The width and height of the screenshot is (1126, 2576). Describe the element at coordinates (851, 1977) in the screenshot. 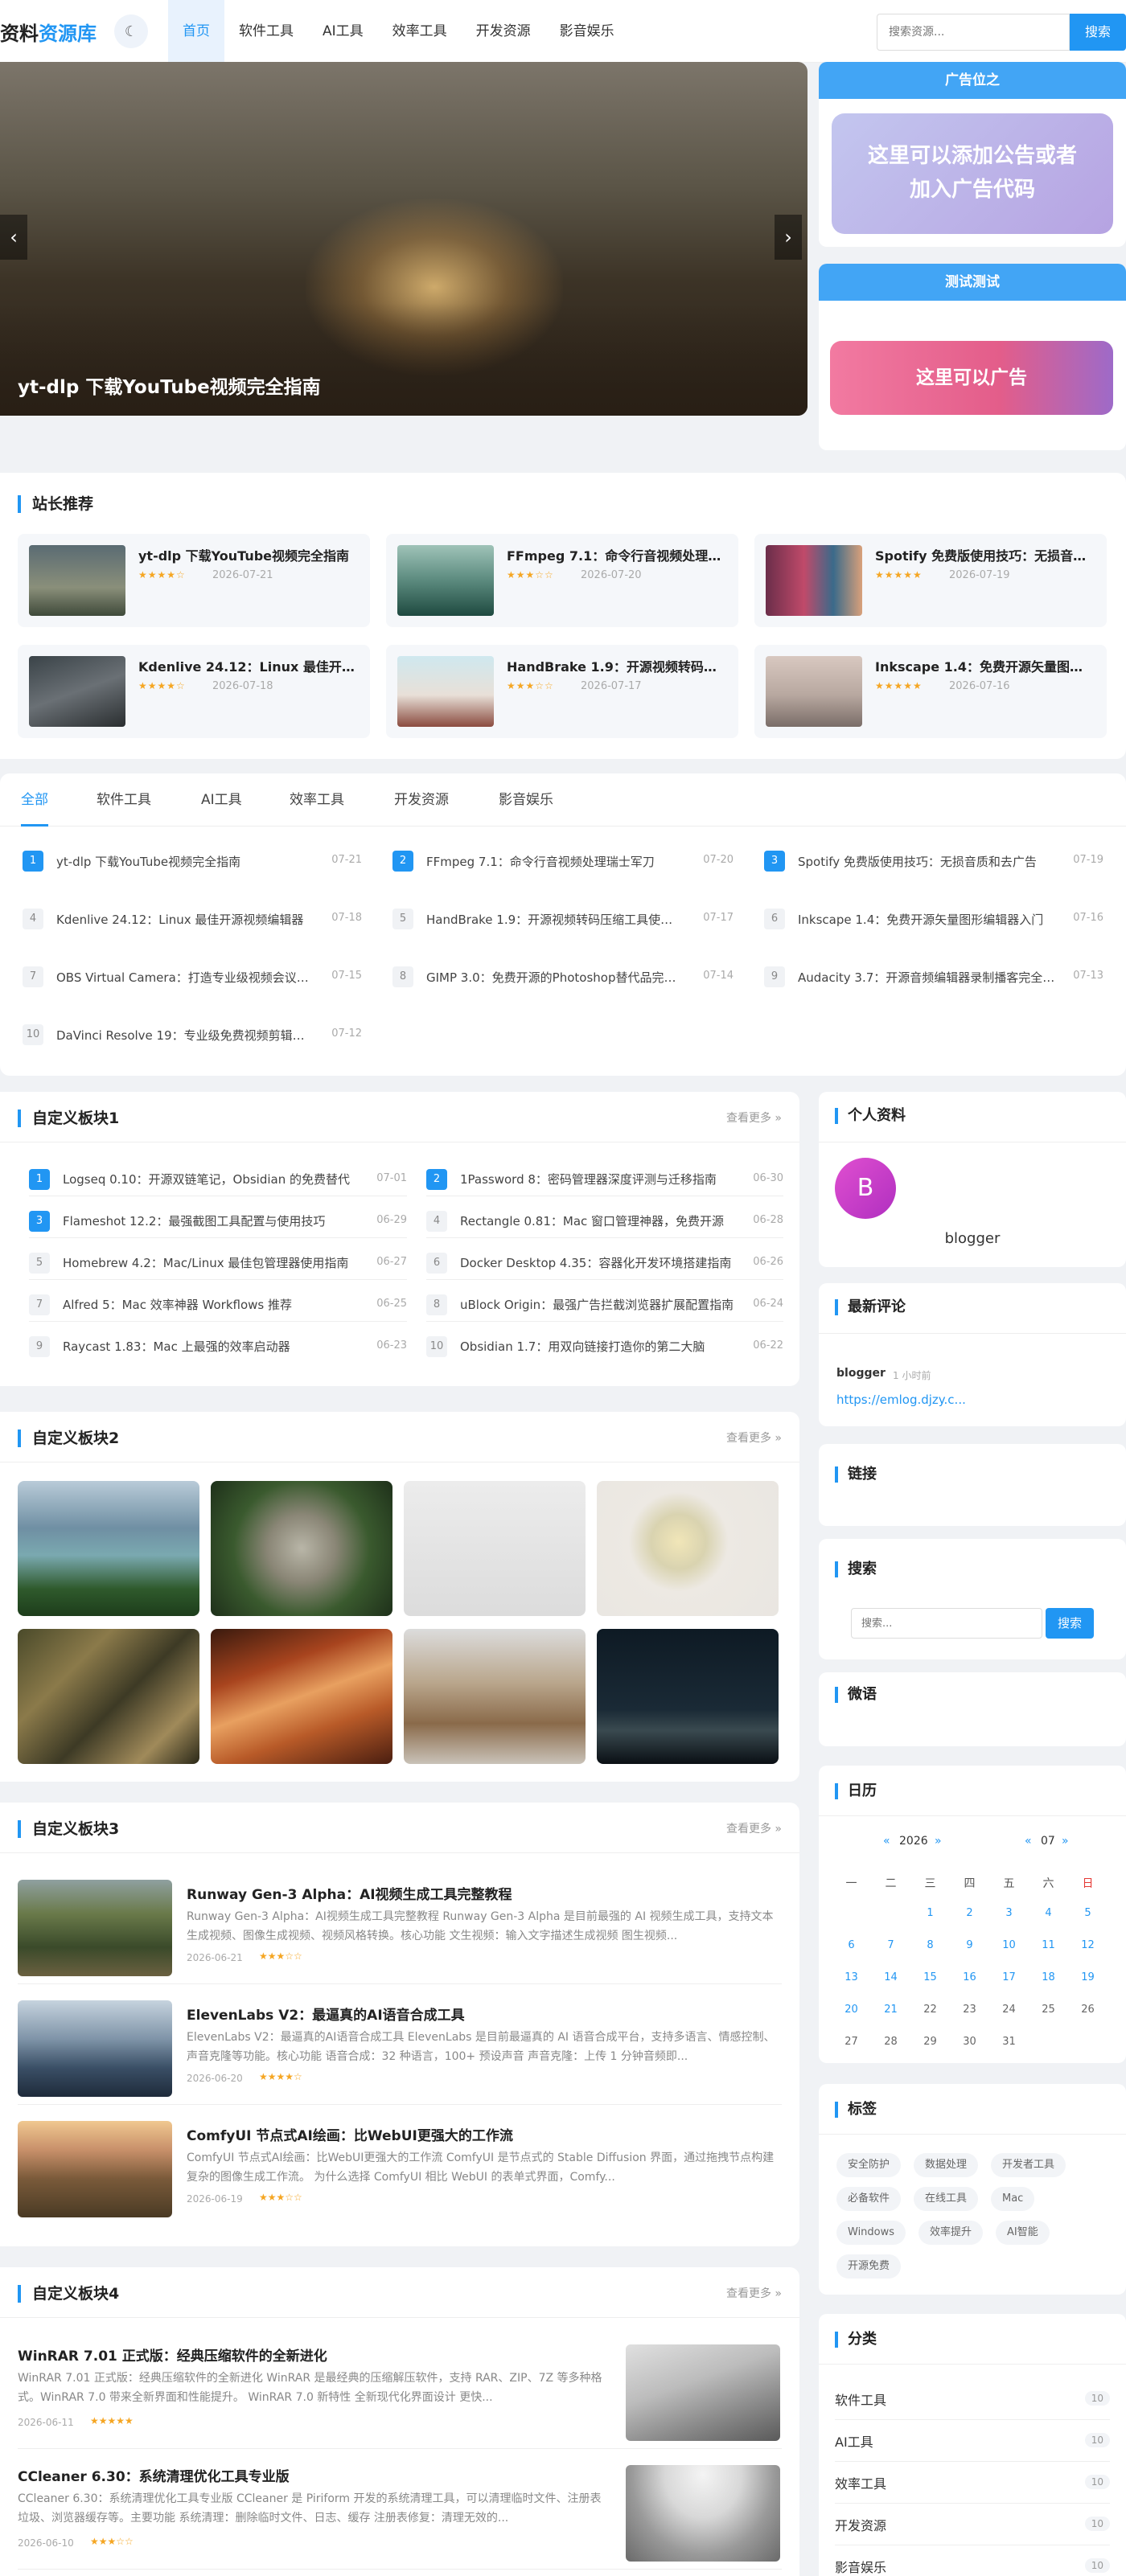

I see `calendar-day: 13` at that location.